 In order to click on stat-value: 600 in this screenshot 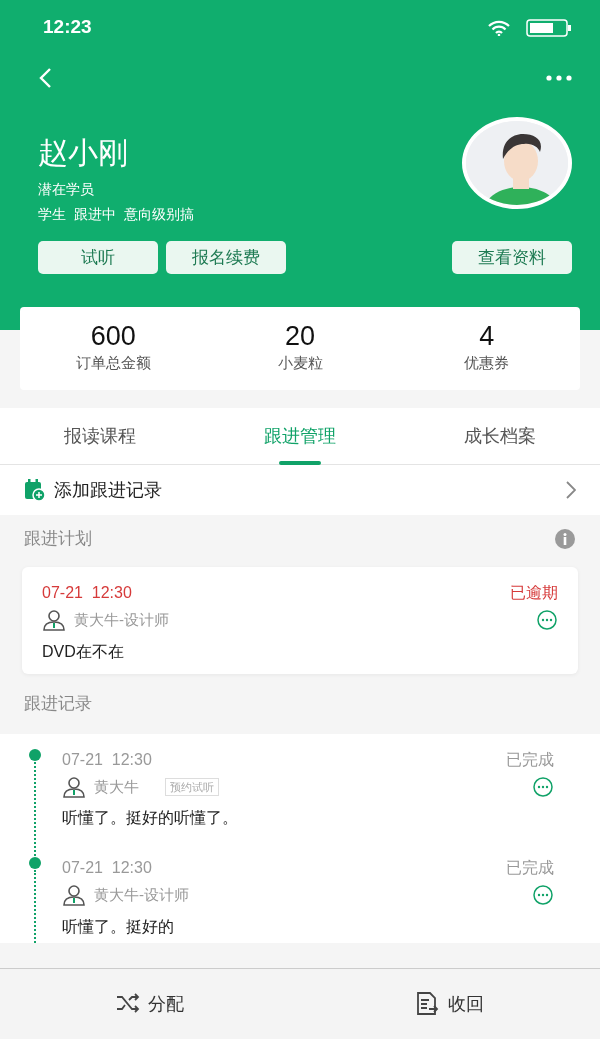, I will do `click(113, 337)`.